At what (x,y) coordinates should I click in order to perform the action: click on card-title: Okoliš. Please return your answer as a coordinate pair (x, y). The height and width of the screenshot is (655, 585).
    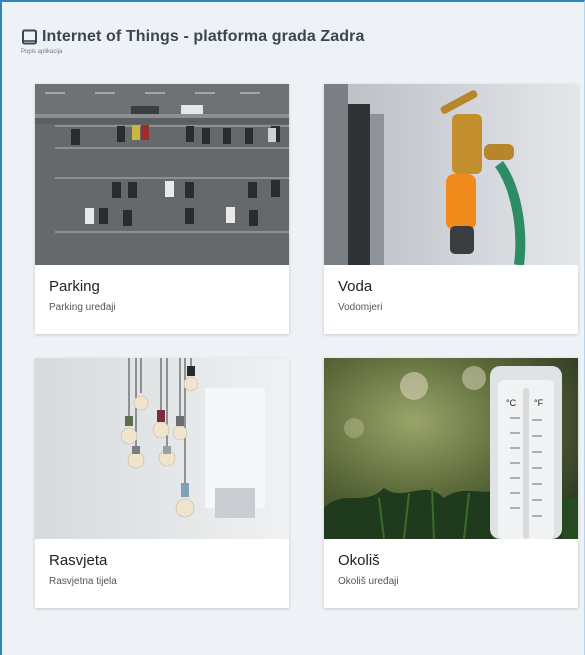
    Looking at the image, I should click on (359, 560).